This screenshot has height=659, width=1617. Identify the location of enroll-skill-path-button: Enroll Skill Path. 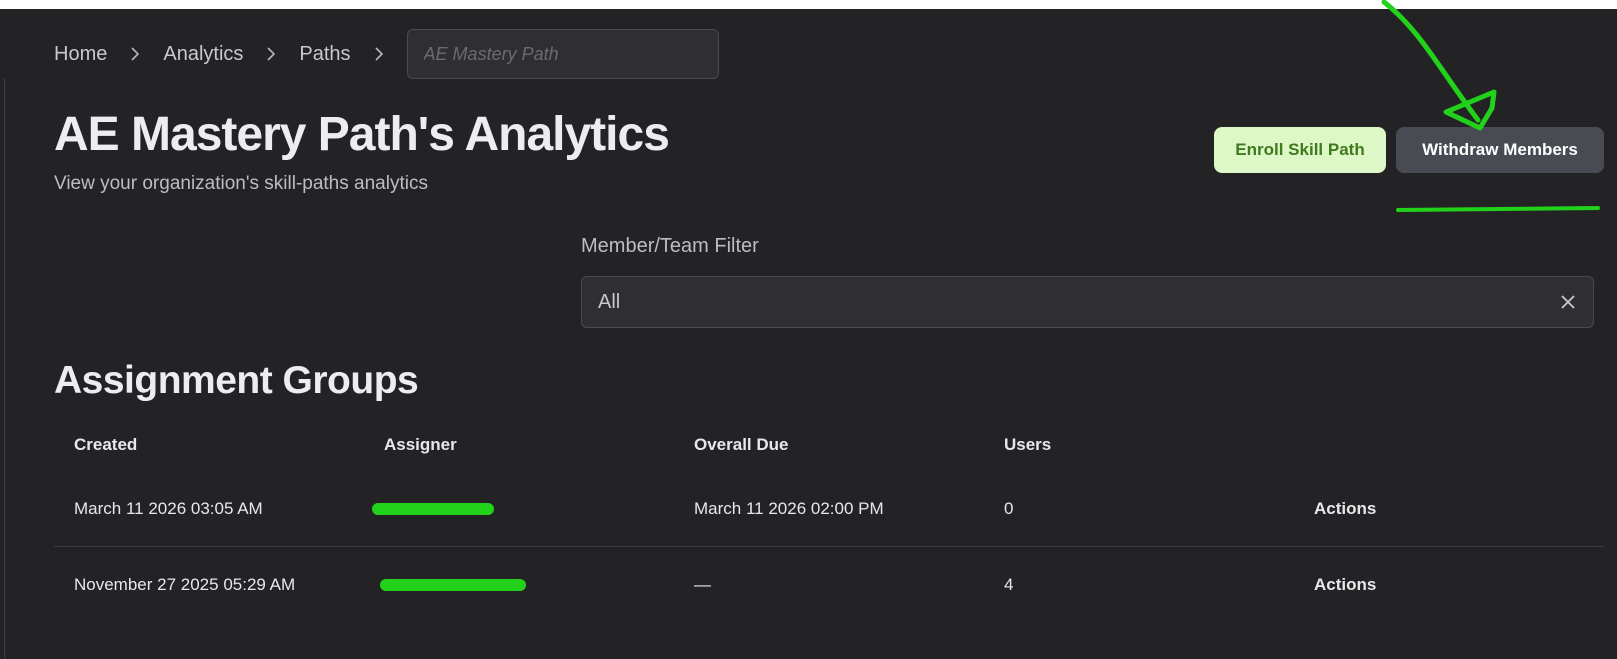
(1300, 150).